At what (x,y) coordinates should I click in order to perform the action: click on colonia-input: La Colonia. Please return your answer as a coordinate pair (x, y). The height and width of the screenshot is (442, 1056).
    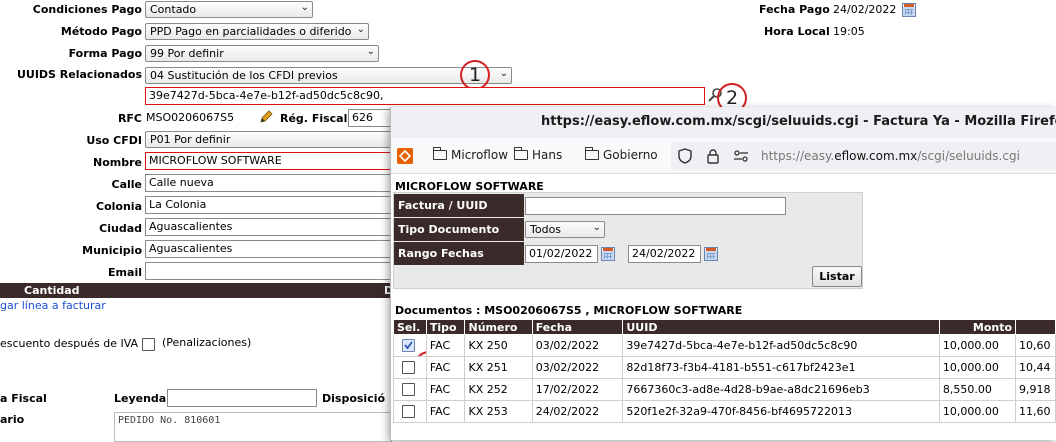
    Looking at the image, I should click on (268, 205).